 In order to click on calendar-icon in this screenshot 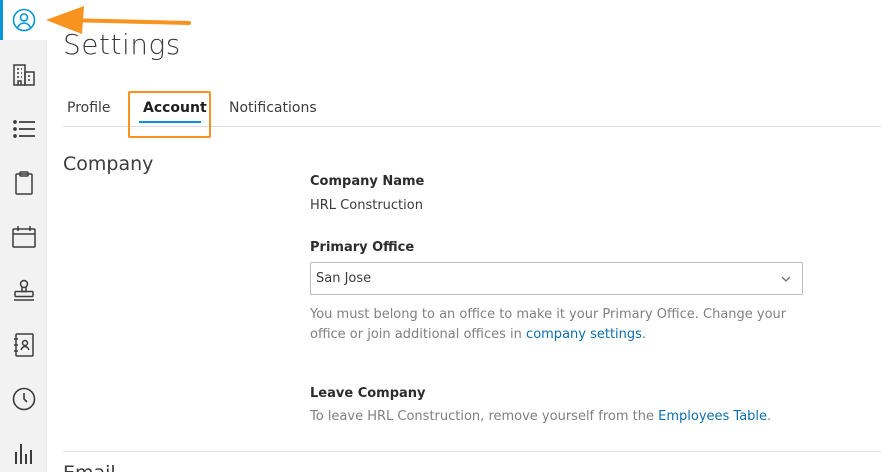, I will do `click(23, 237)`.